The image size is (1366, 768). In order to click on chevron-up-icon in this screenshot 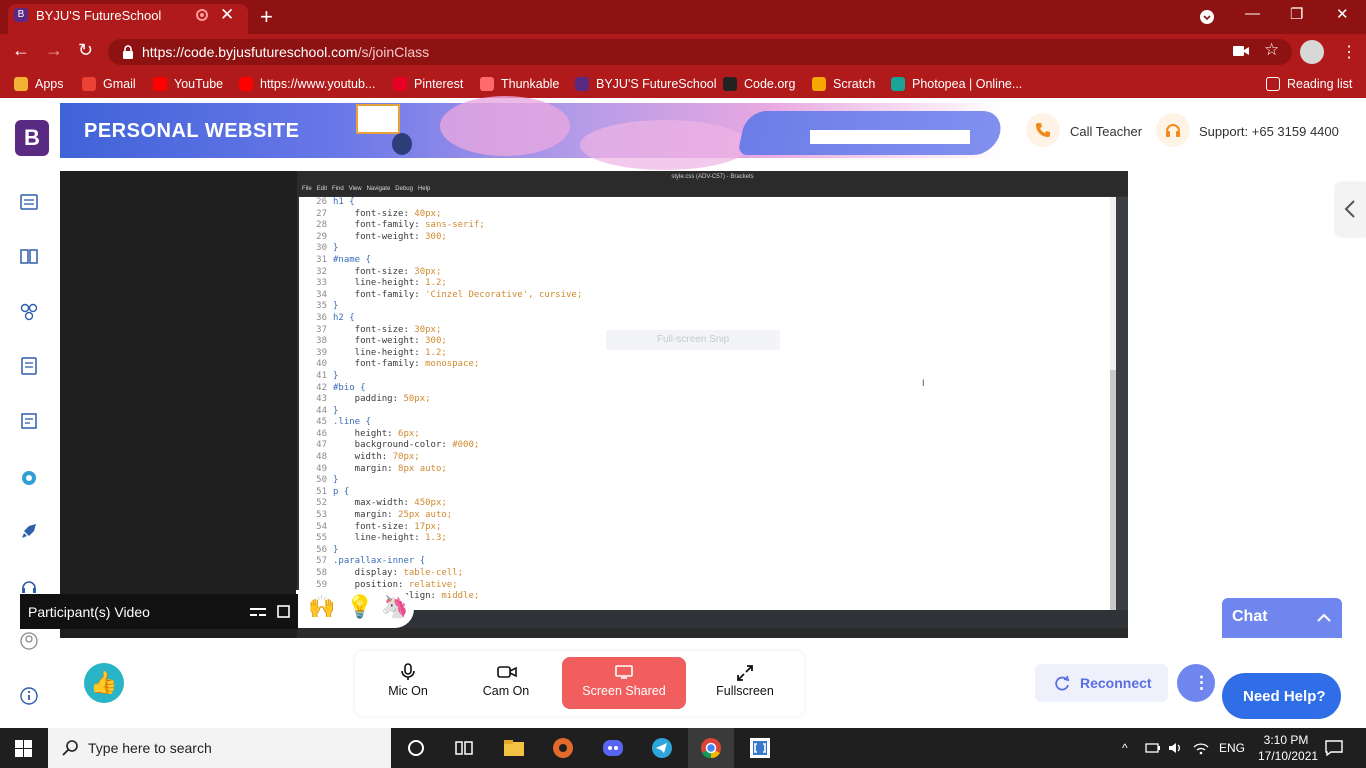, I will do `click(1324, 617)`.